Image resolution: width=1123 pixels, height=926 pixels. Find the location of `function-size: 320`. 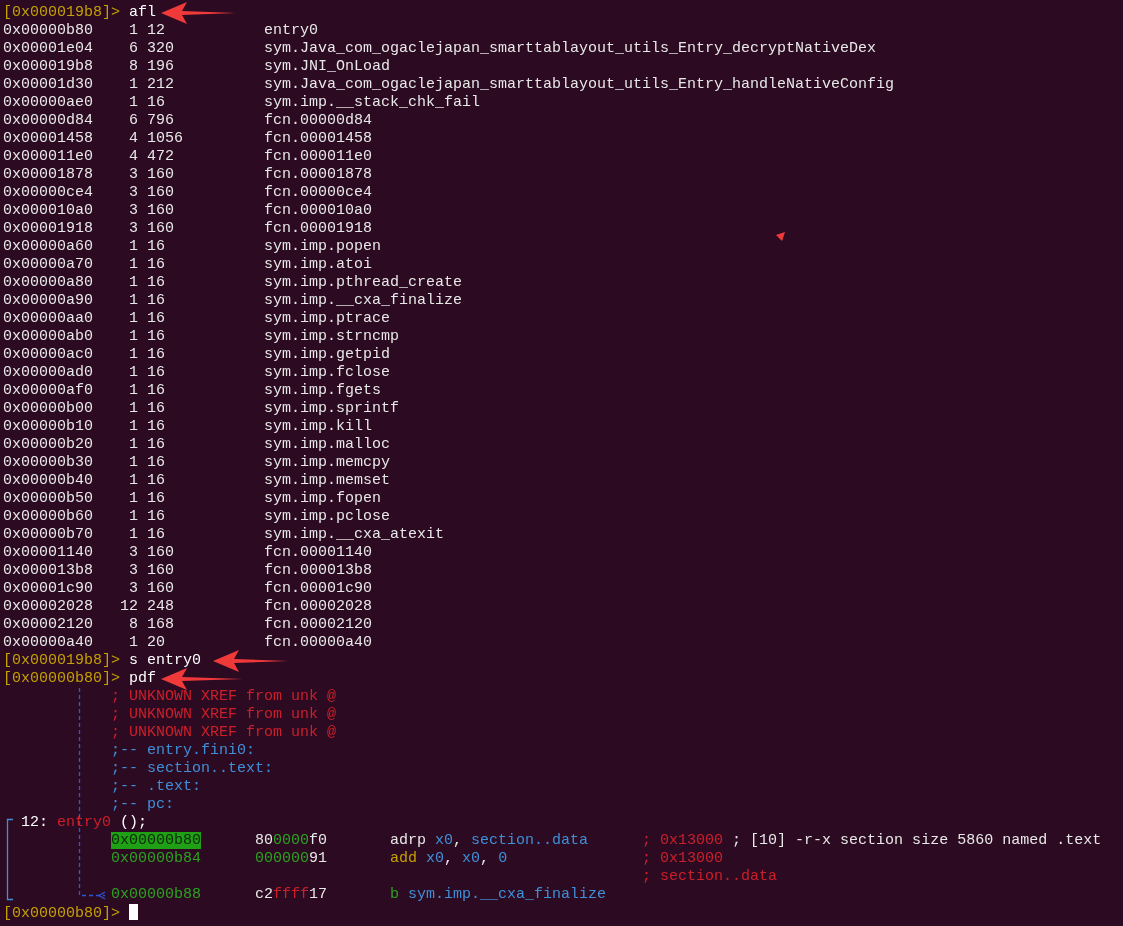

function-size: 320 is located at coordinates (161, 49).